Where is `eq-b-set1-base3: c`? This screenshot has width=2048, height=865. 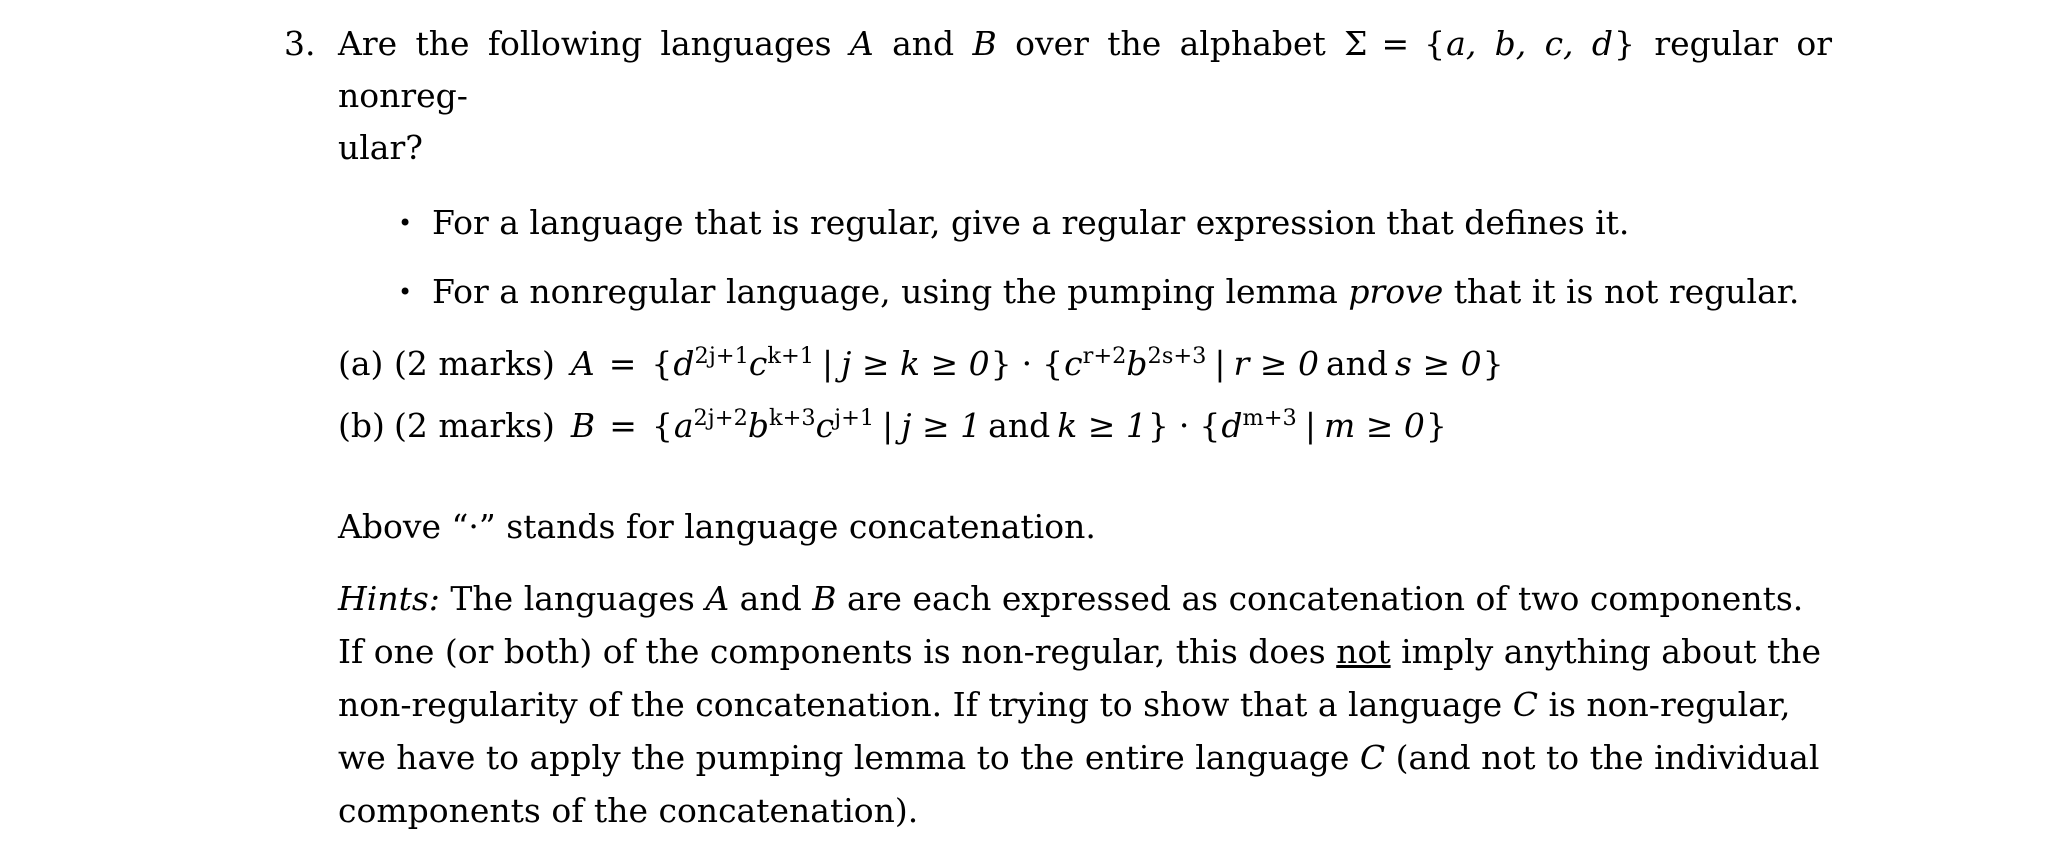 eq-b-set1-base3: c is located at coordinates (825, 425).